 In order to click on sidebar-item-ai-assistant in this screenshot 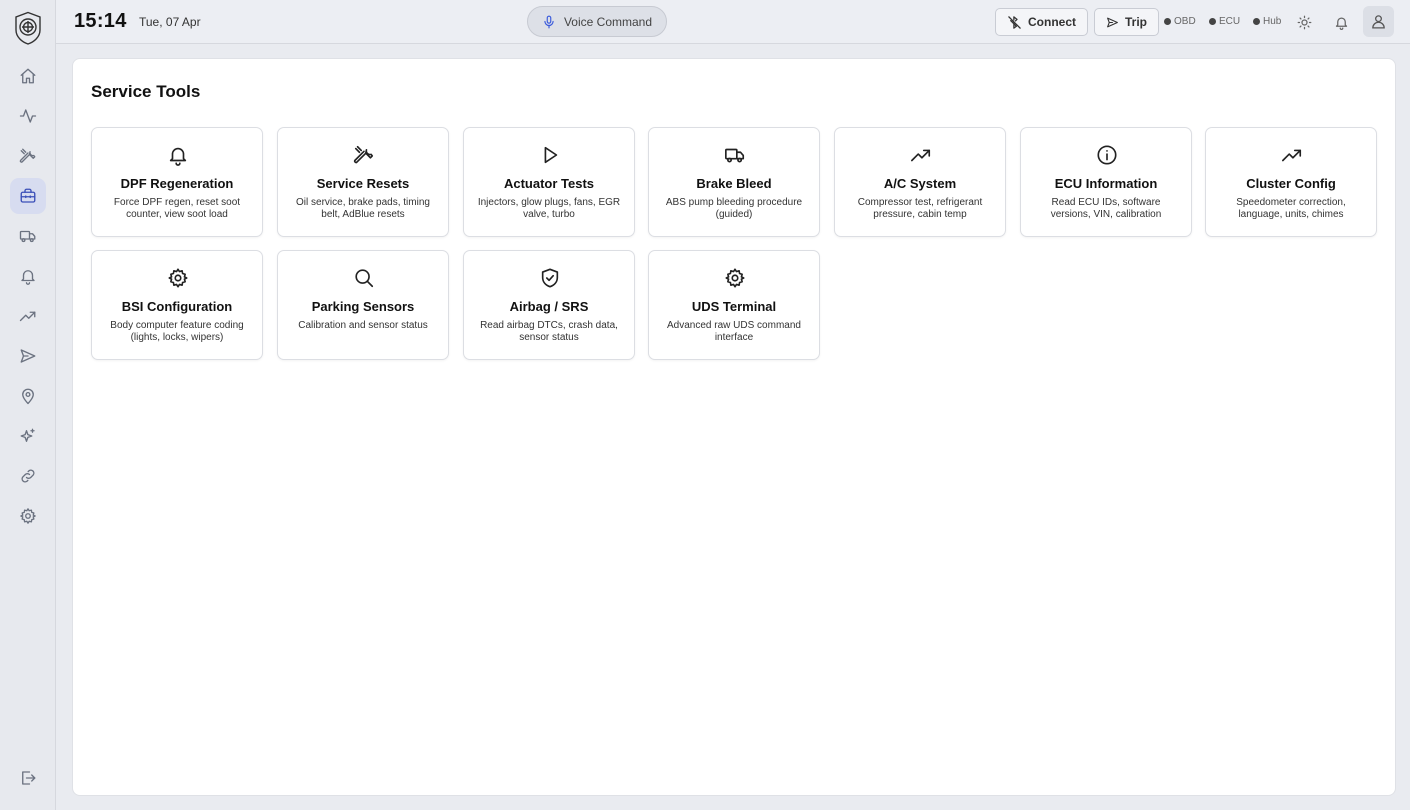, I will do `click(28, 436)`.